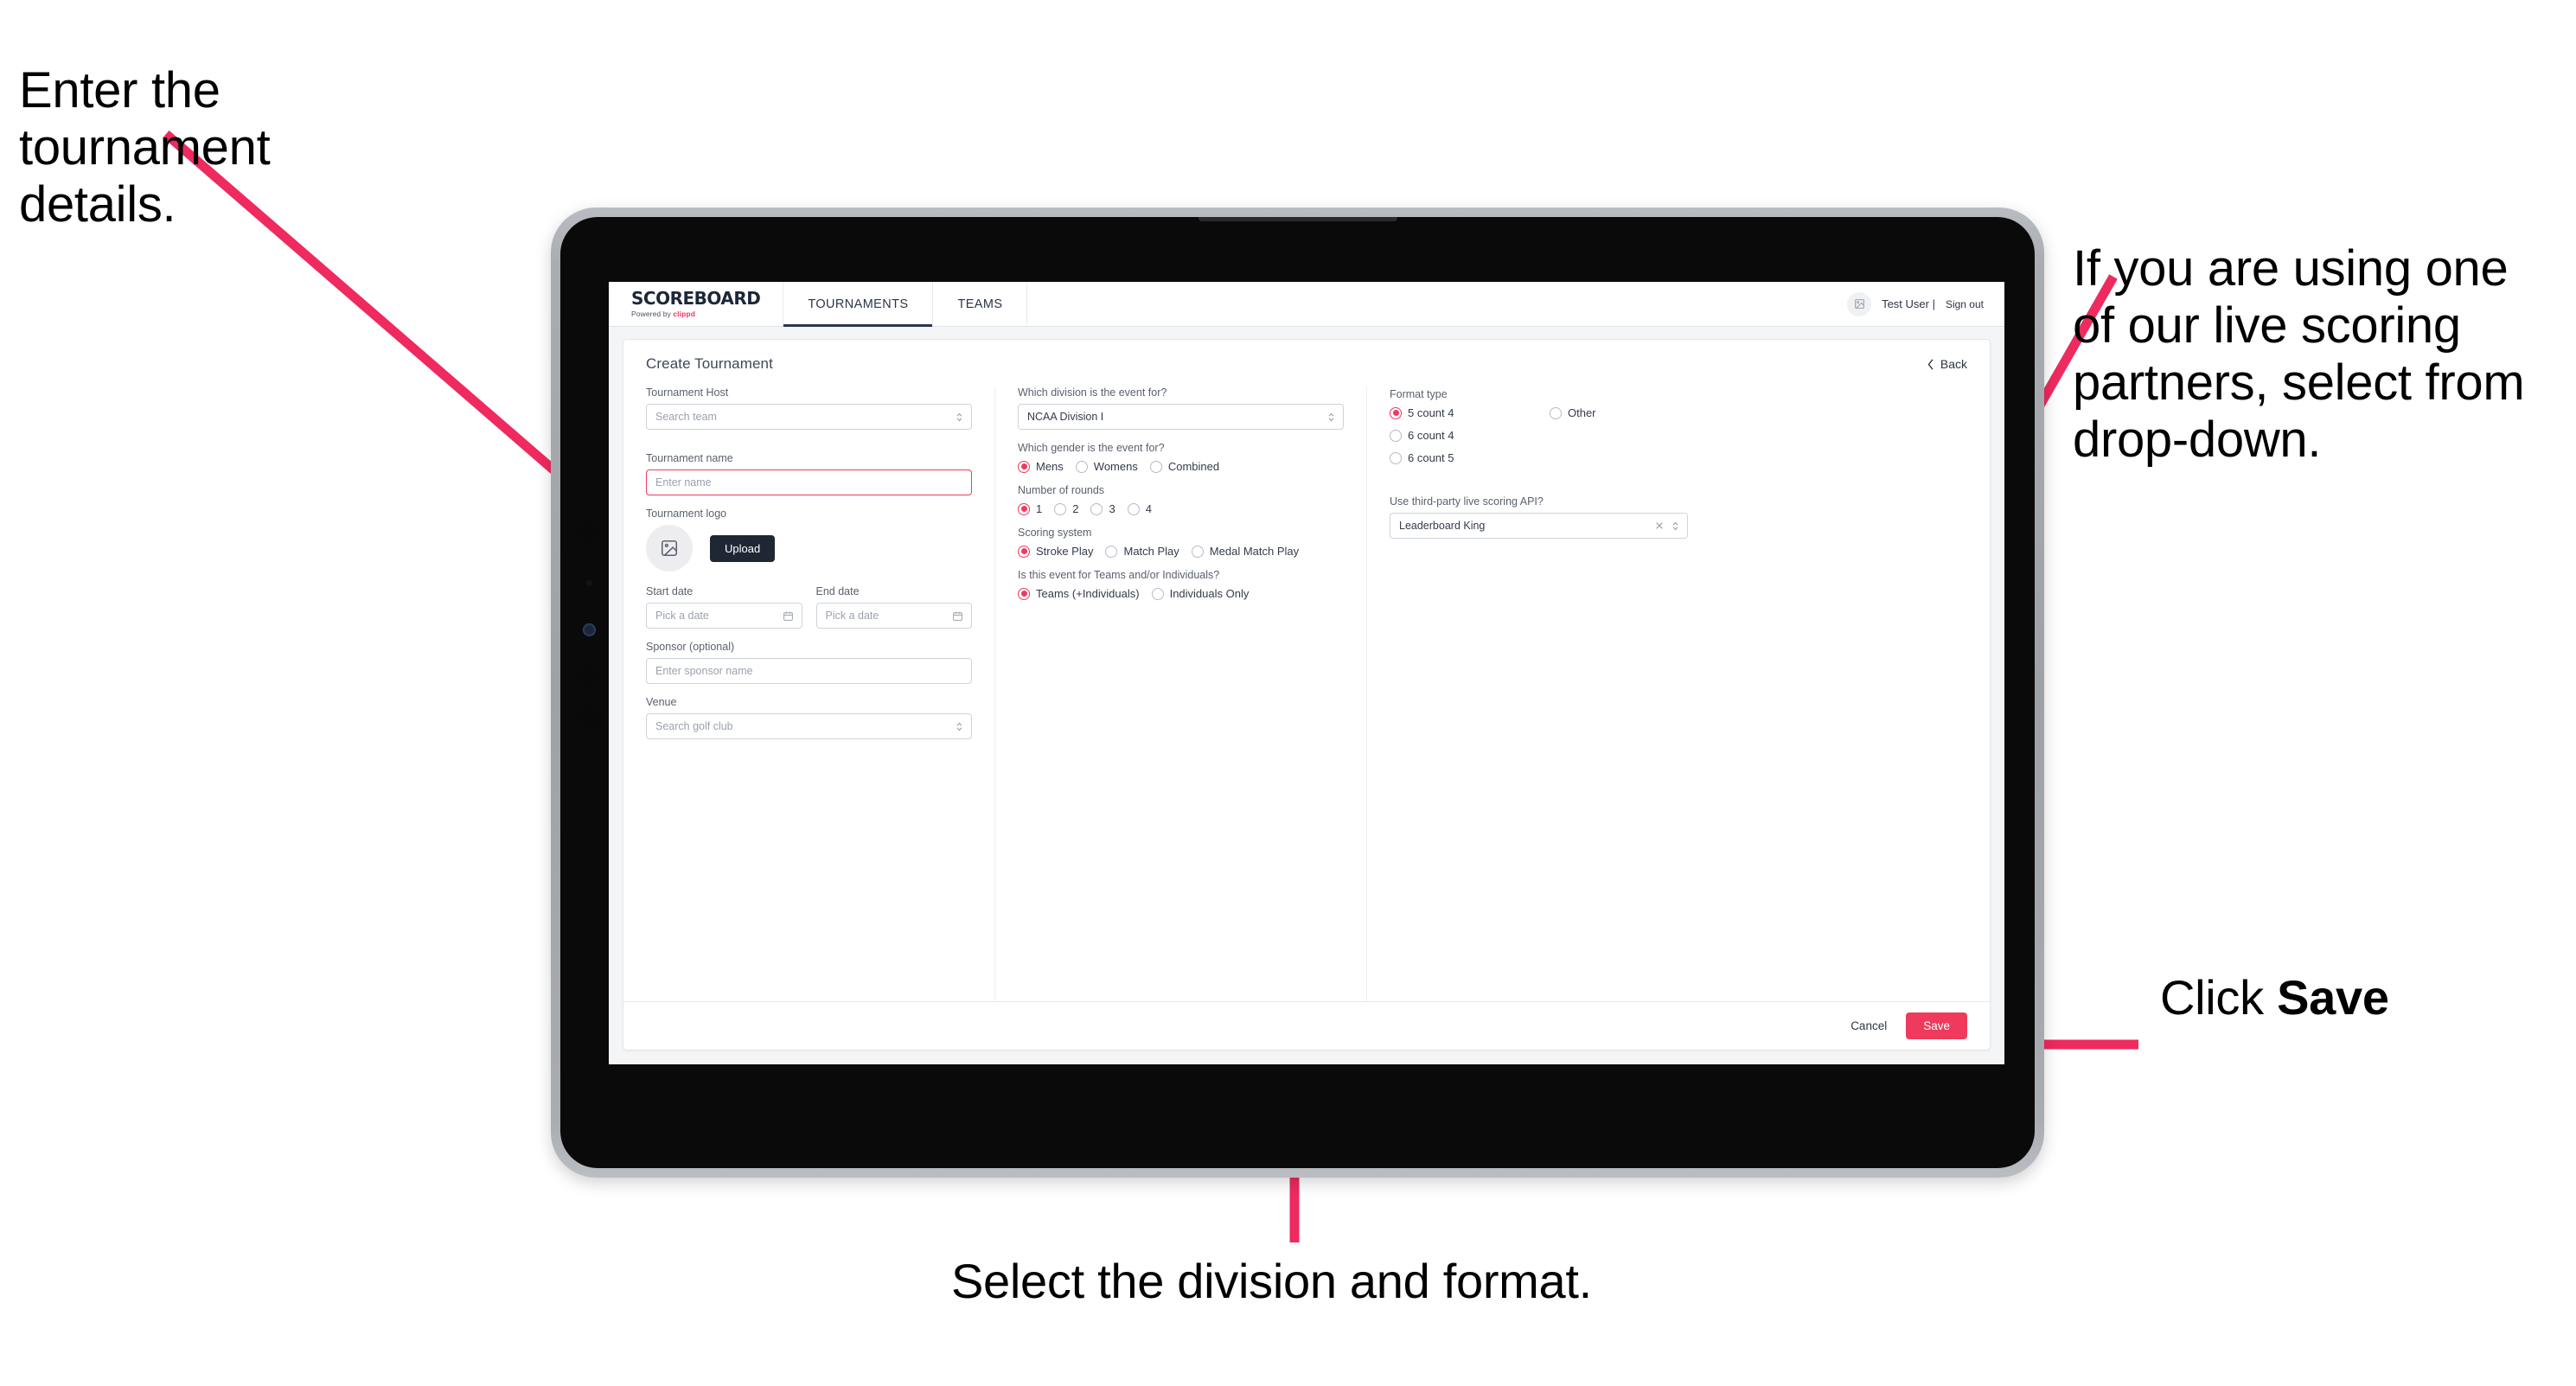 This screenshot has height=1386, width=2576. Describe the element at coordinates (1093, 392) in the screenshot. I see `label-division: Which division is the event for?` at that location.